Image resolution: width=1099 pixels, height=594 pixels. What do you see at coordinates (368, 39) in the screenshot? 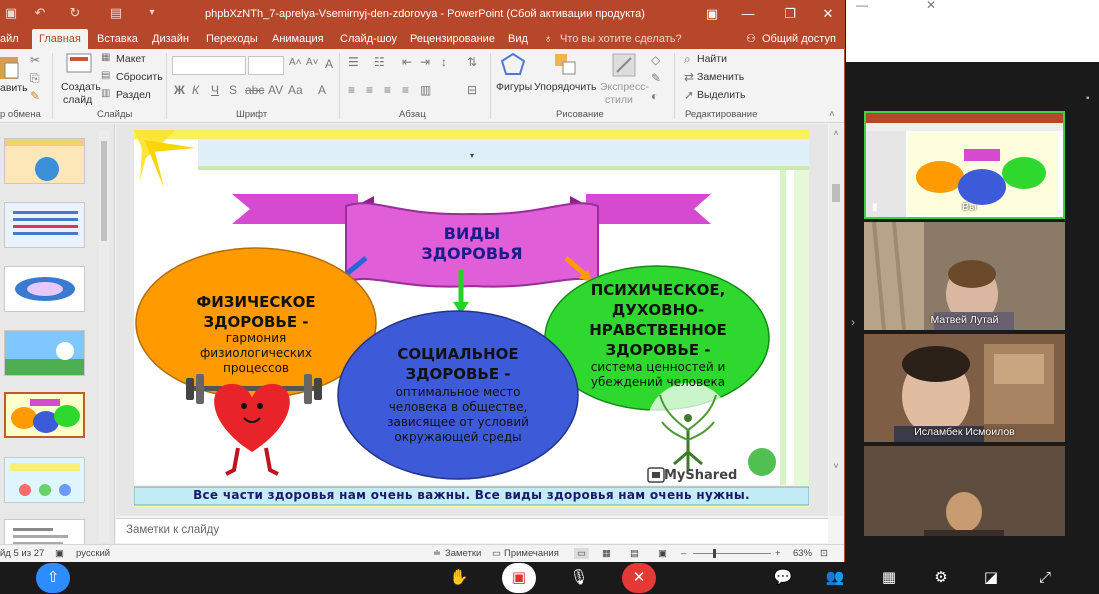
I see `tab-slideshow: Слайд-шоу` at bounding box center [368, 39].